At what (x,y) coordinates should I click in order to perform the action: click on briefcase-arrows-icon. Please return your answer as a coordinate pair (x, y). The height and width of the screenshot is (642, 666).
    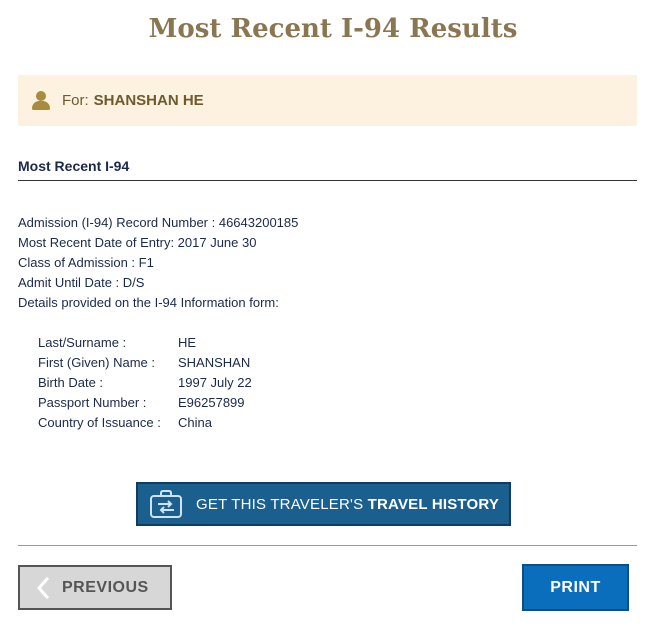
    Looking at the image, I should click on (166, 504).